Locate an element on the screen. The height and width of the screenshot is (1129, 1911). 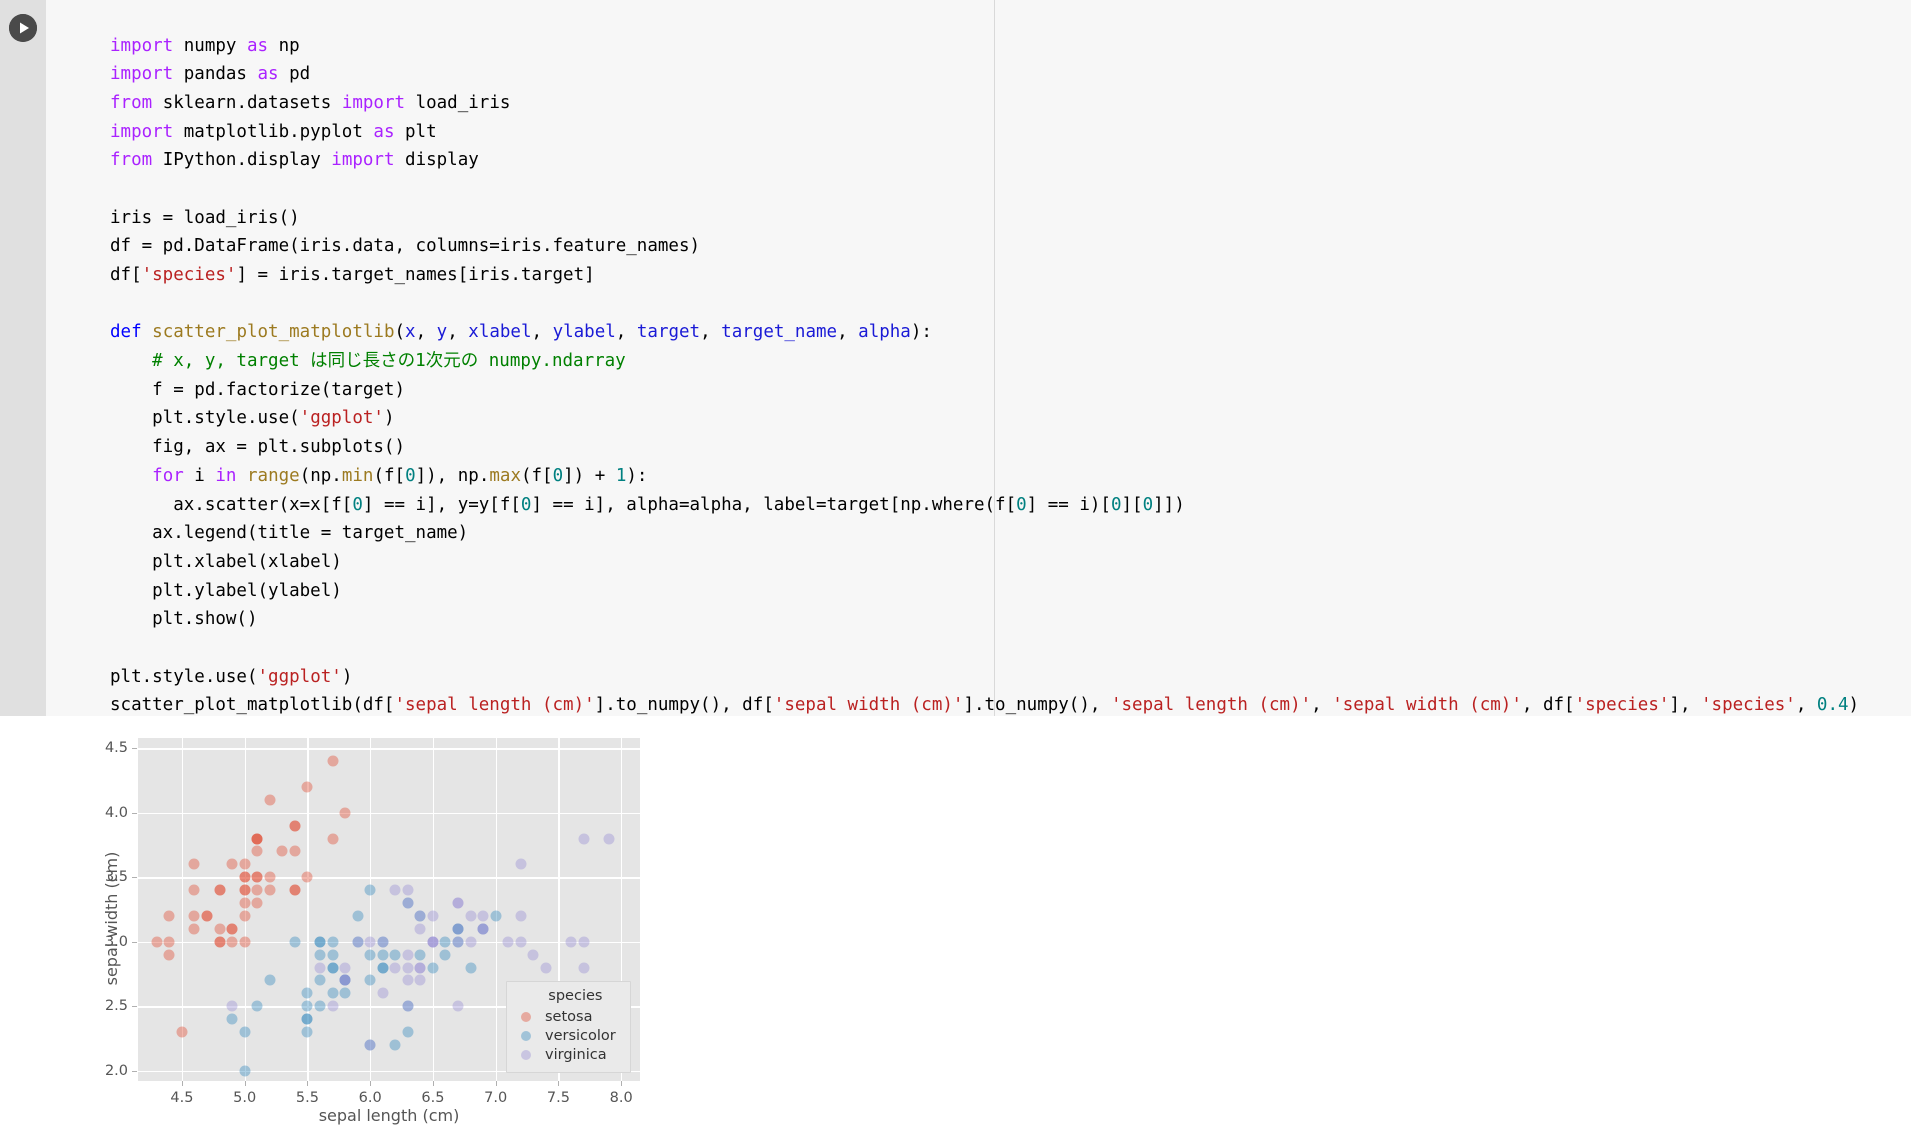
x-tick-label: 6.0 is located at coordinates (370, 1098).